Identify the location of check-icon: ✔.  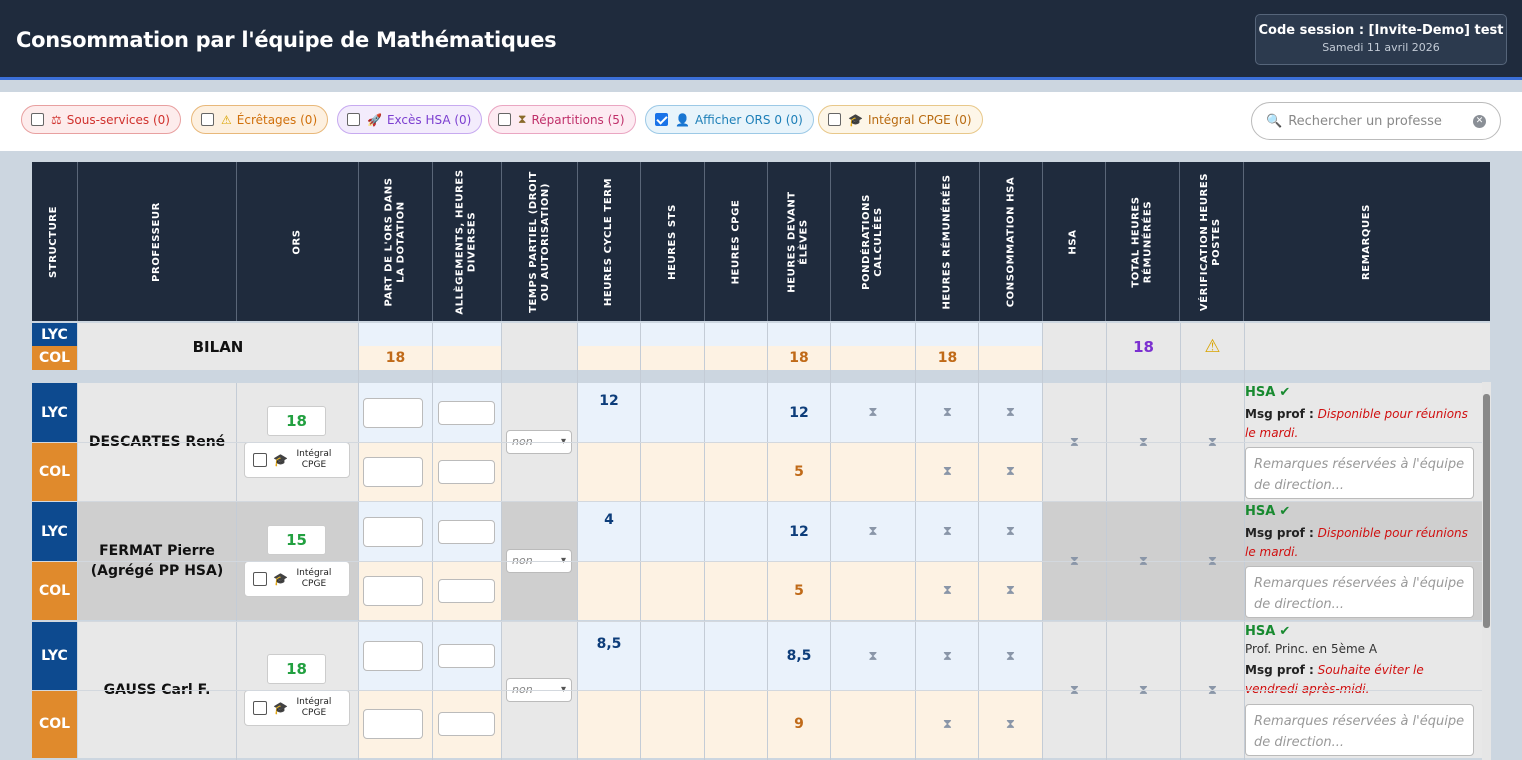
(1285, 511).